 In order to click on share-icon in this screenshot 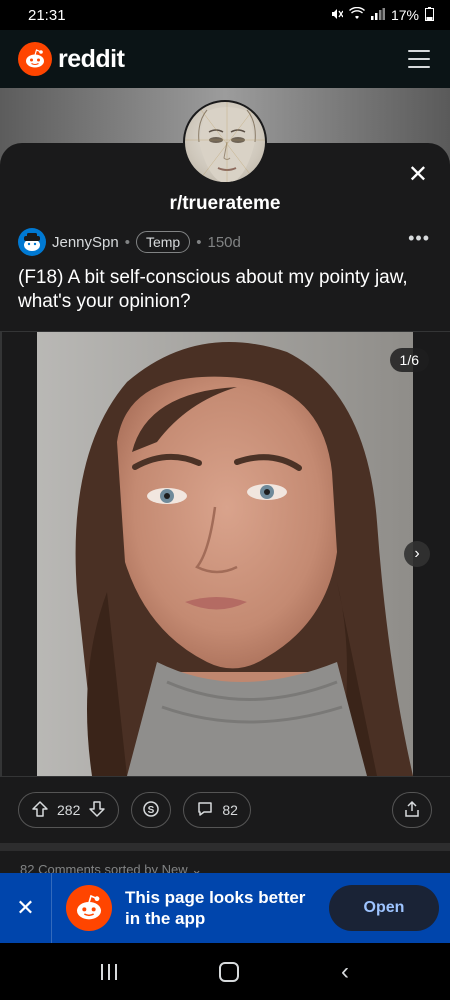, I will do `click(412, 810)`.